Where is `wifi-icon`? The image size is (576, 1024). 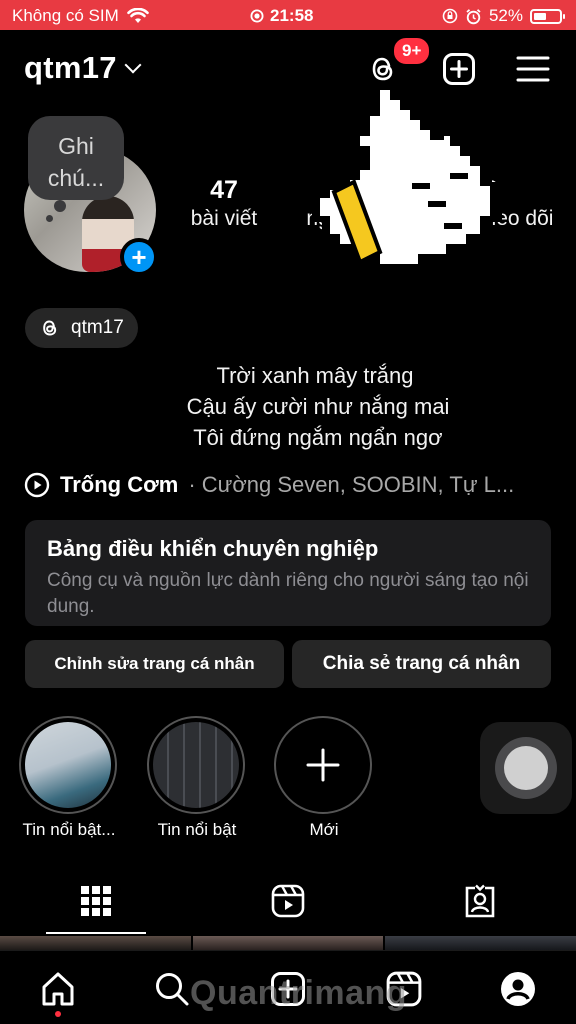
wifi-icon is located at coordinates (137, 15).